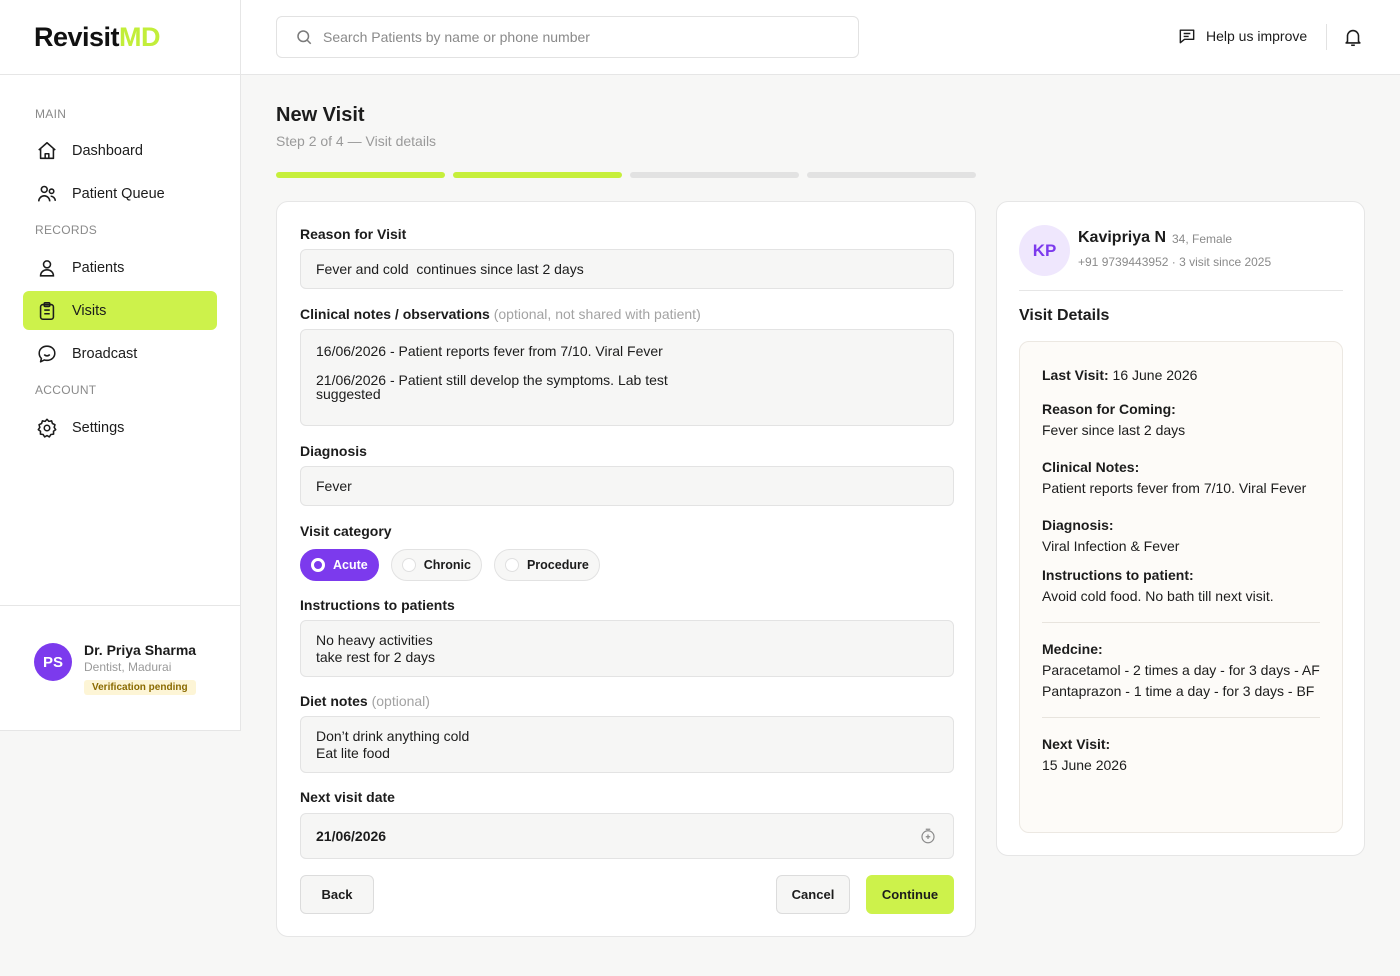  I want to click on sidebar-item-label: Patients, so click(98, 267).